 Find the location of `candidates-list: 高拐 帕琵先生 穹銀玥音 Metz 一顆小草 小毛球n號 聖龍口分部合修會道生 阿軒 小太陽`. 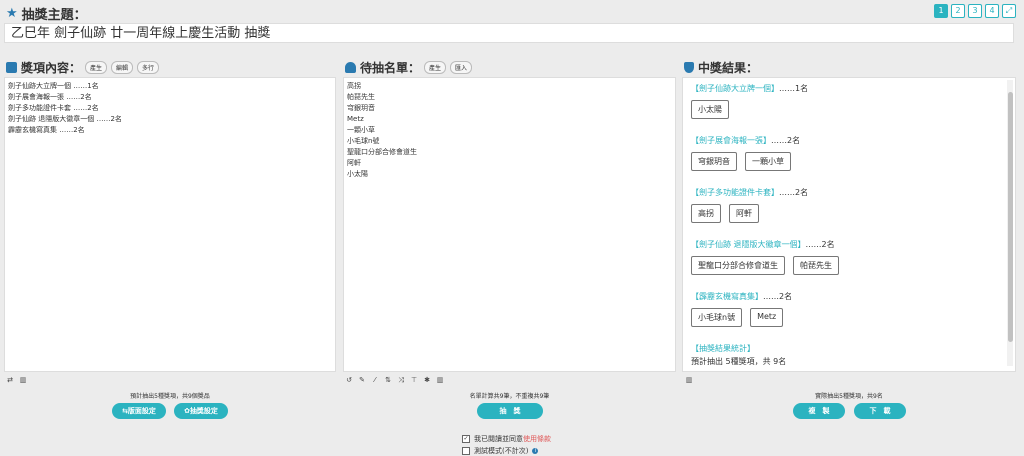

candidates-list: 高拐 帕琵先生 穹銀玥音 Metz 一顆小草 小毛球n號 聖龍口分部合修會道生 阿軒 小太陽 is located at coordinates (509, 130).